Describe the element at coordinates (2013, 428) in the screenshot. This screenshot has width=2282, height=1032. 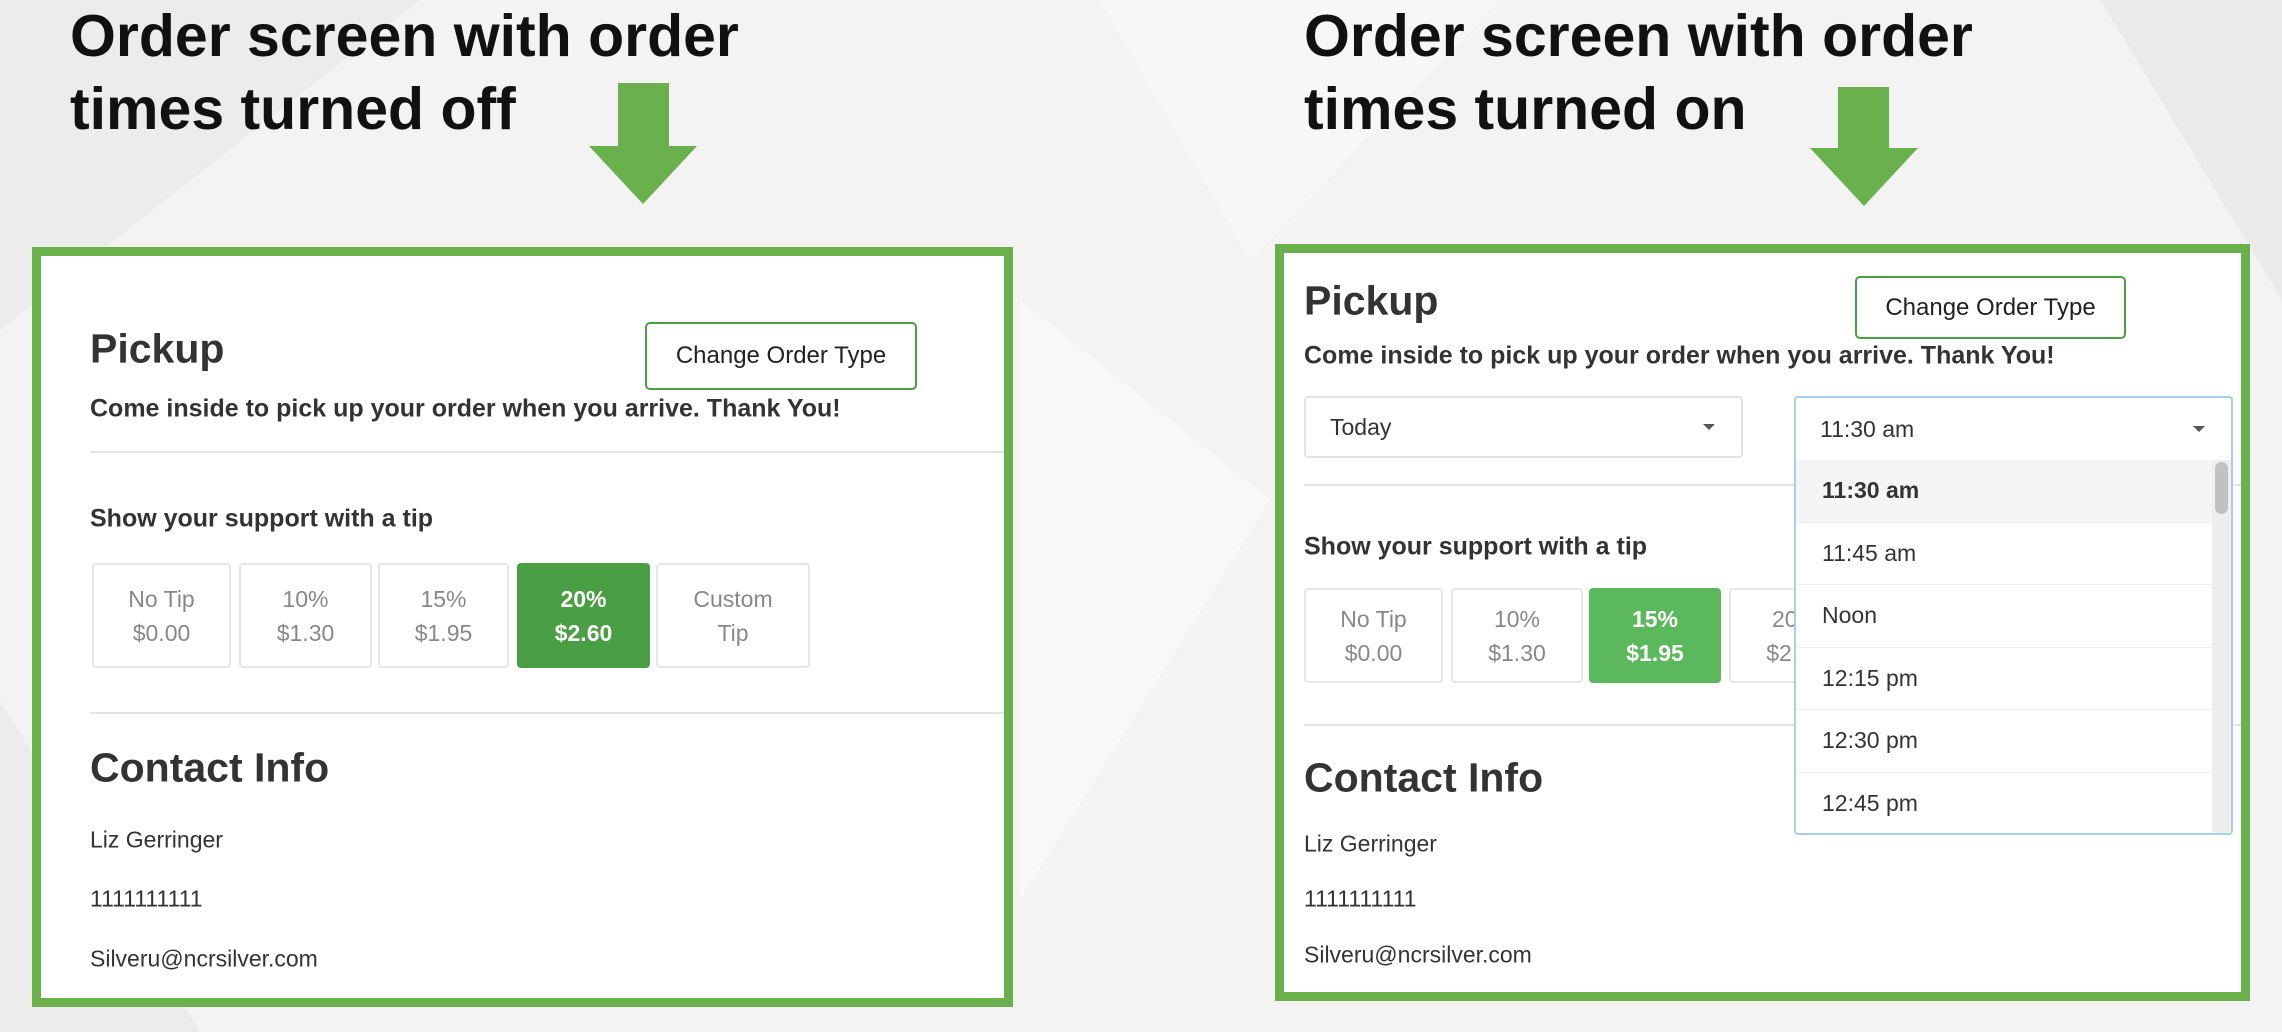
I see `time-select: 11:30 am` at that location.